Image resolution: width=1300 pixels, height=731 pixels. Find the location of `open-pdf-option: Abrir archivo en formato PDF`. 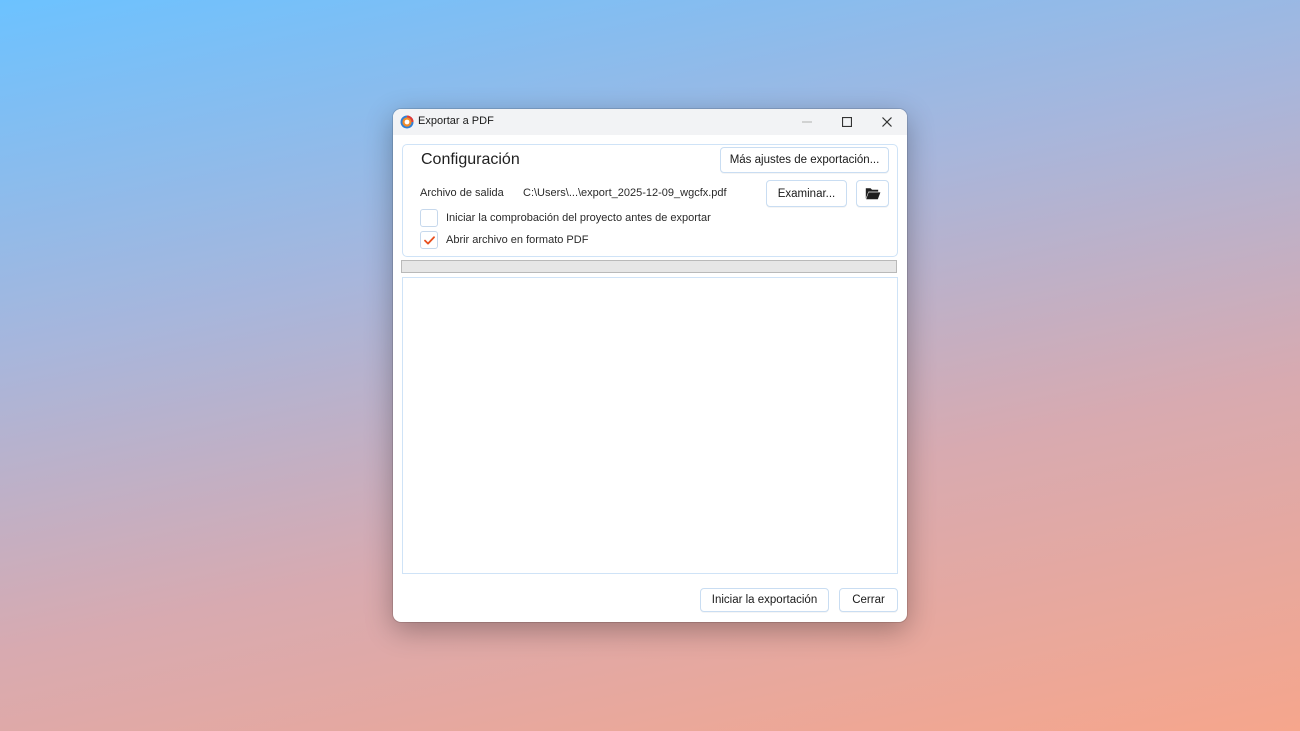

open-pdf-option: Abrir archivo en formato PDF is located at coordinates (504, 240).